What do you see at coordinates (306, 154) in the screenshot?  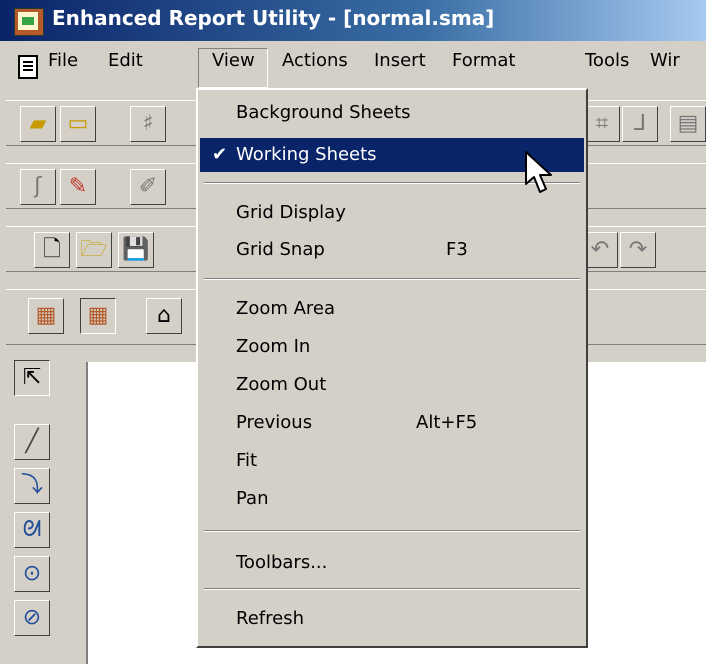 I see `menu-item-label: Working Sheets` at bounding box center [306, 154].